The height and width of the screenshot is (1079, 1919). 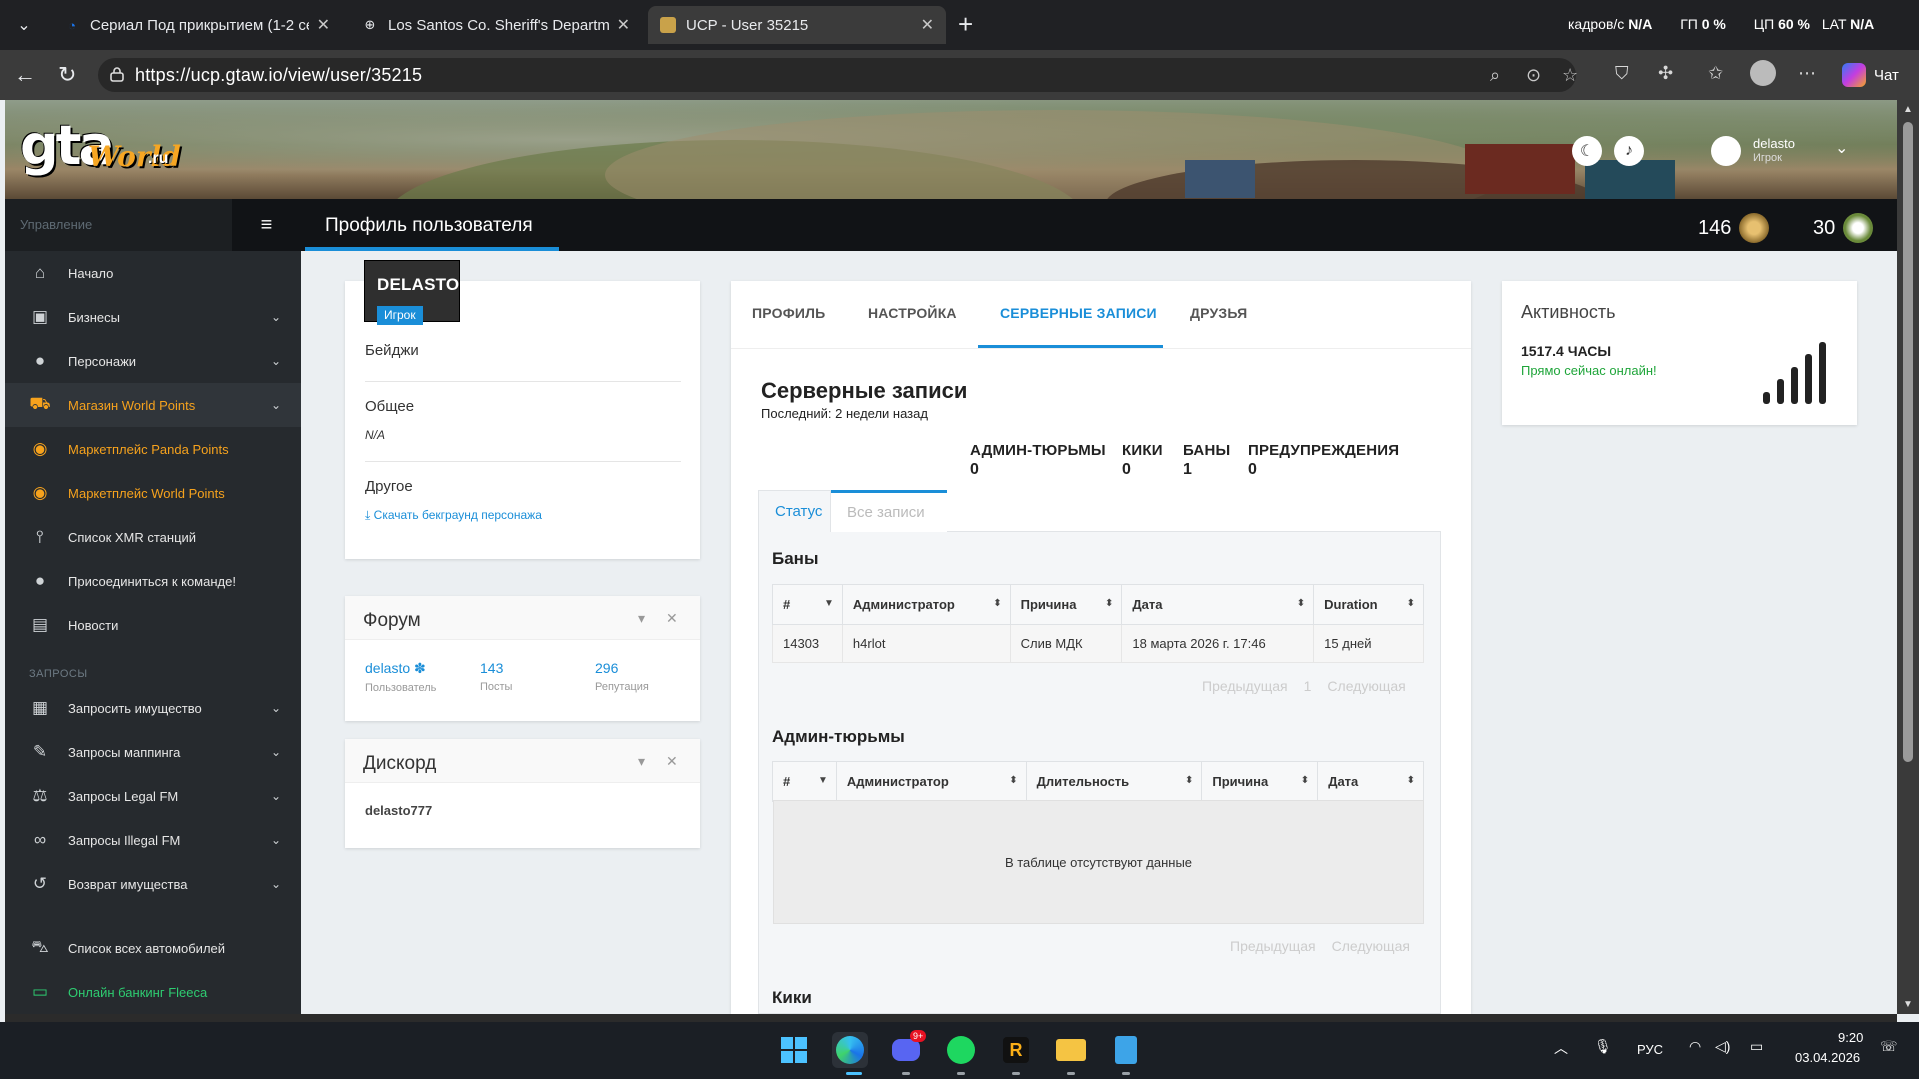 What do you see at coordinates (1368, 604) in the screenshot?
I see `column-header-duration: Duration ⬍` at bounding box center [1368, 604].